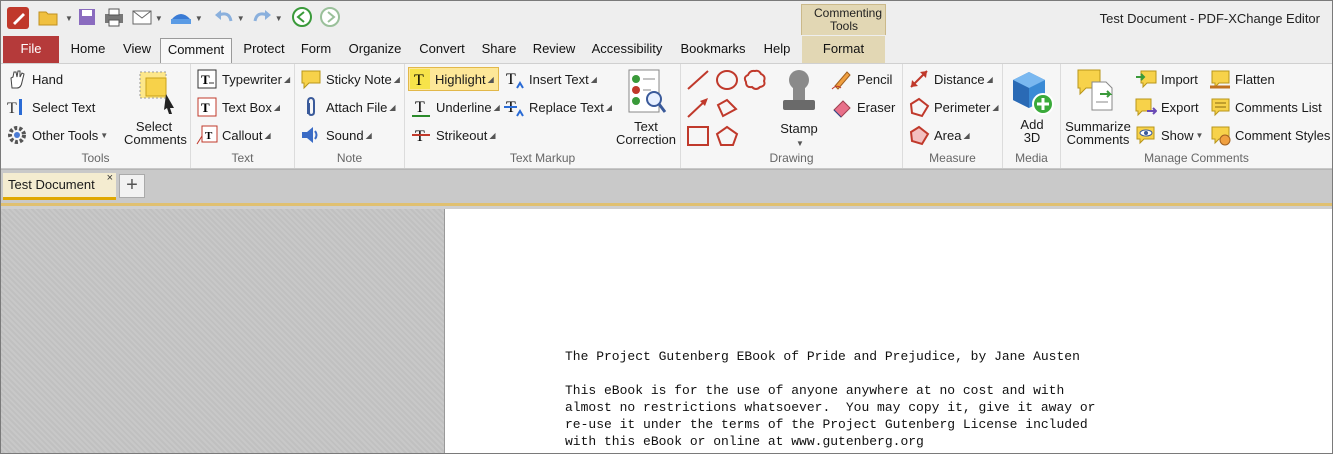 The width and height of the screenshot is (1333, 454). What do you see at coordinates (262, 18) in the screenshot?
I see `redo-icon` at bounding box center [262, 18].